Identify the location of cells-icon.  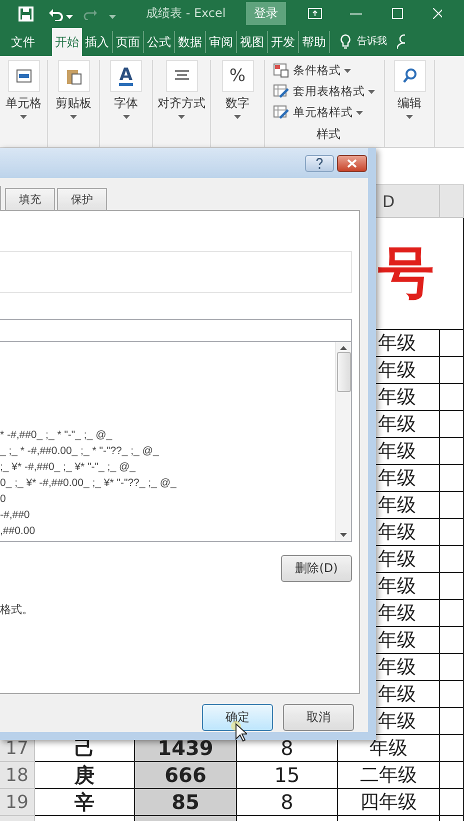
(24, 76).